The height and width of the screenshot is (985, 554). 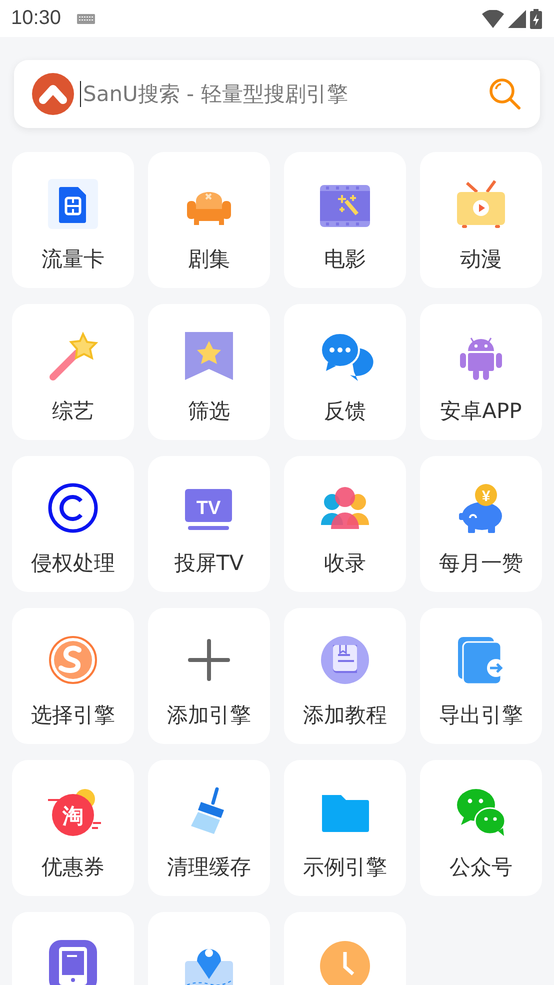 I want to click on tile-label: 反馈, so click(x=345, y=411).